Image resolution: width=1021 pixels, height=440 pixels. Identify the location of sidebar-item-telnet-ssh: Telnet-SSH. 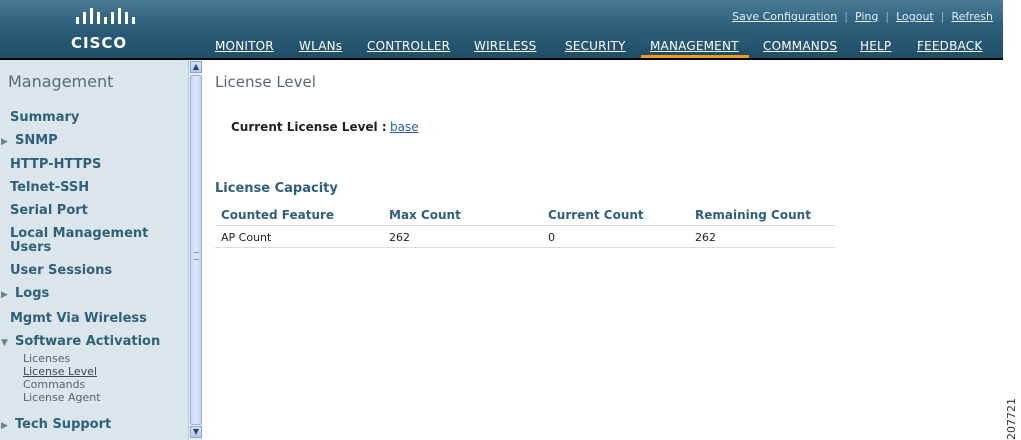
(49, 187).